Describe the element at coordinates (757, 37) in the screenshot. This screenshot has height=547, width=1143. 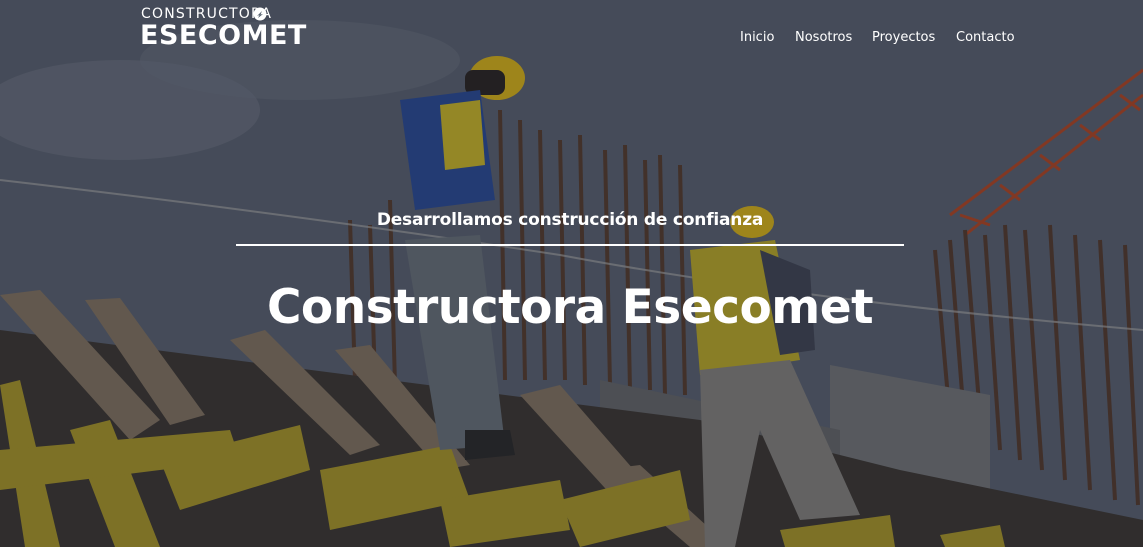
I see `nav-item-inicio: Inicio` at that location.